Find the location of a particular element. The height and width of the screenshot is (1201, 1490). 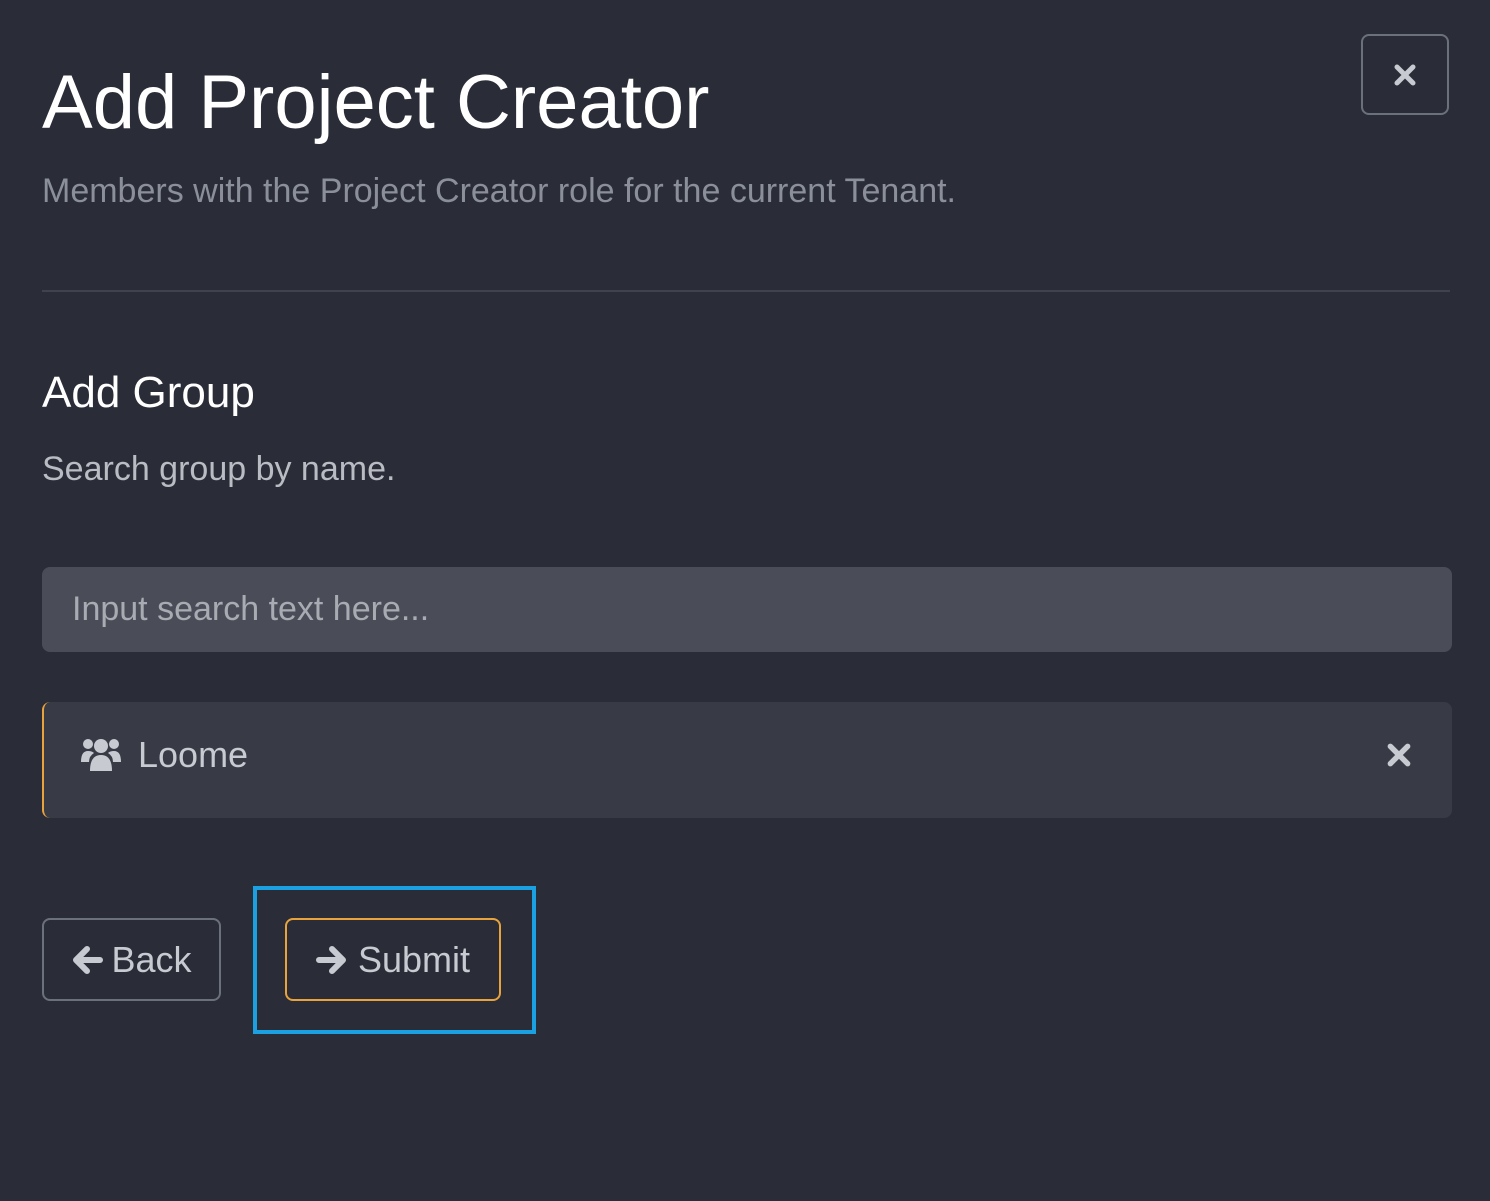

page-title: Add Project Creator is located at coordinates (376, 102).